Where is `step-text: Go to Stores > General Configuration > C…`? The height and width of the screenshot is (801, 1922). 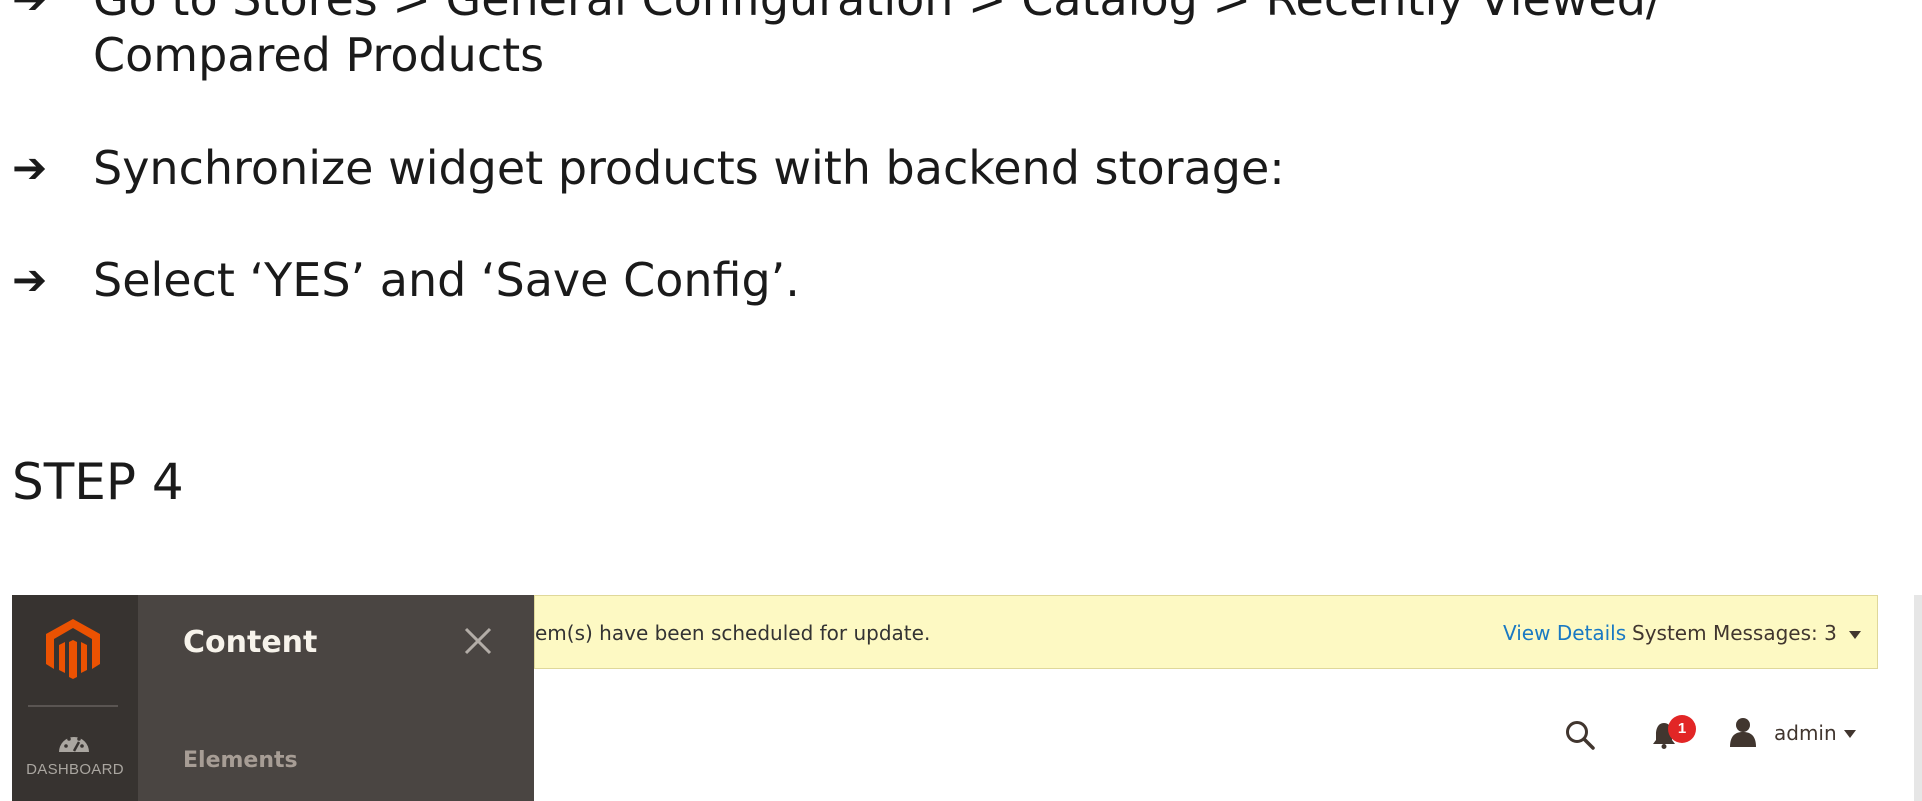 step-text: Go to Stores > General Configuration > C… is located at coordinates (877, 13).